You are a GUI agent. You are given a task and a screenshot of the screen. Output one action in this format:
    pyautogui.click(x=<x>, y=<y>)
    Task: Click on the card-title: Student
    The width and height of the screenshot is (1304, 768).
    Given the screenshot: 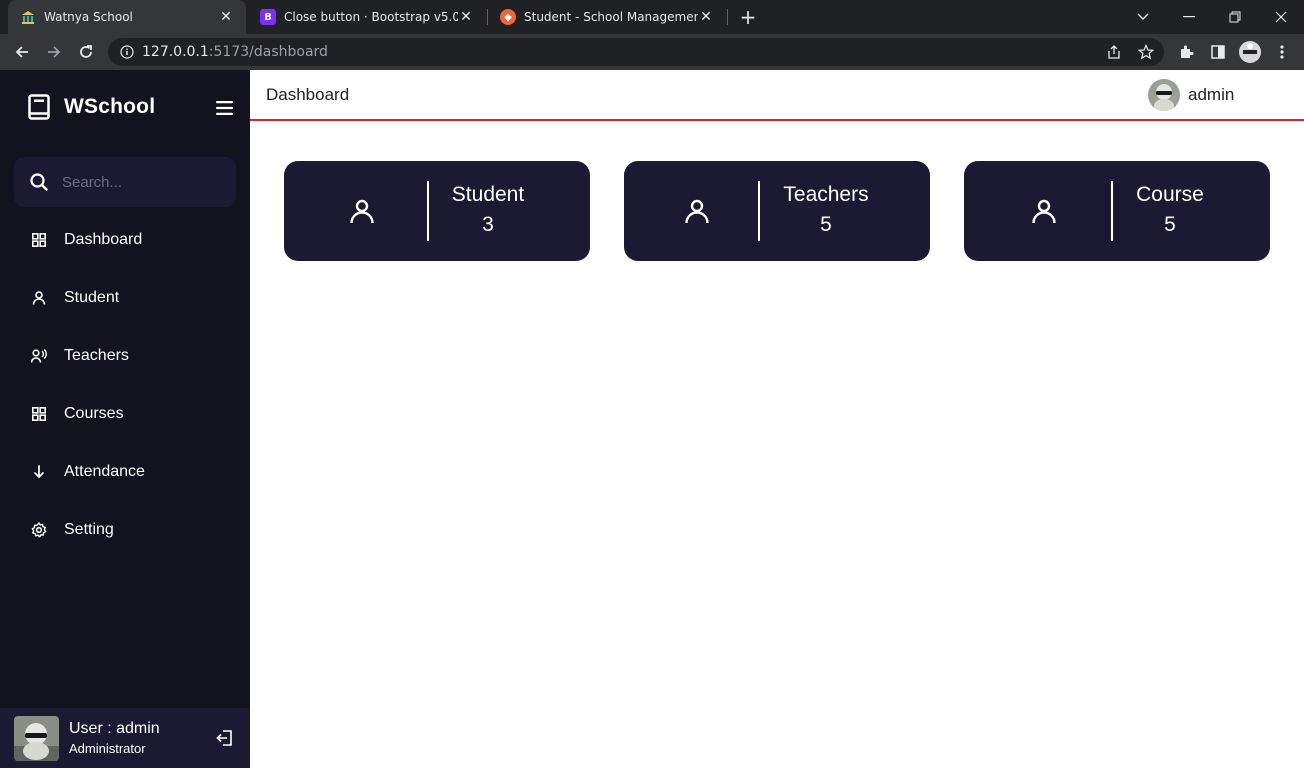 What is the action you would take?
    pyautogui.click(x=488, y=194)
    